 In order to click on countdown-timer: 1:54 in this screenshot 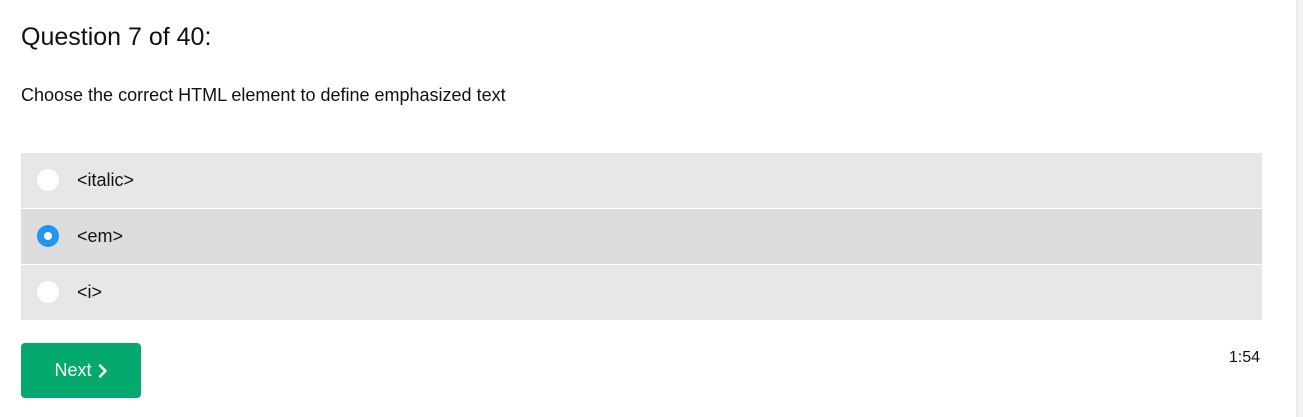, I will do `click(1244, 357)`.